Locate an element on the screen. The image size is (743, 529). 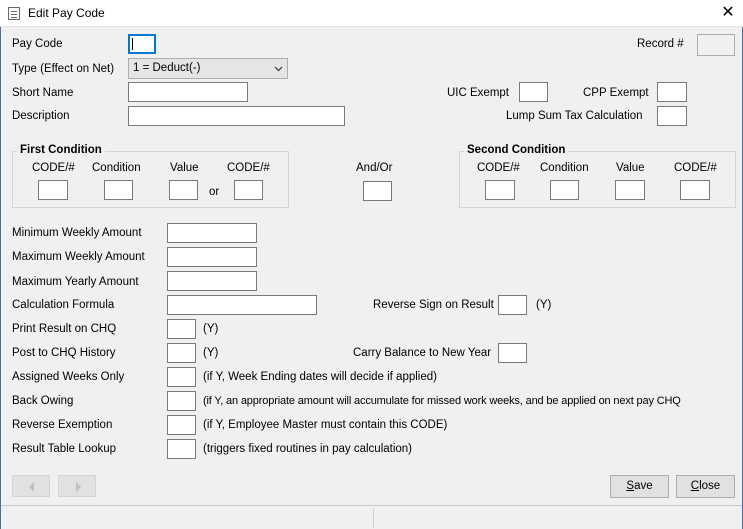
and-or-label: And/Or is located at coordinates (374, 168).